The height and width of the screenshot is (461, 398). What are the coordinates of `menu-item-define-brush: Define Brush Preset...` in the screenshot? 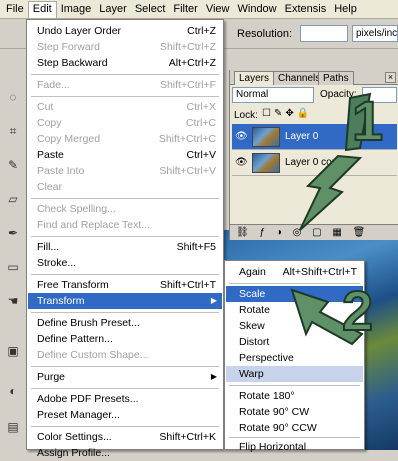 It's located at (125, 323).